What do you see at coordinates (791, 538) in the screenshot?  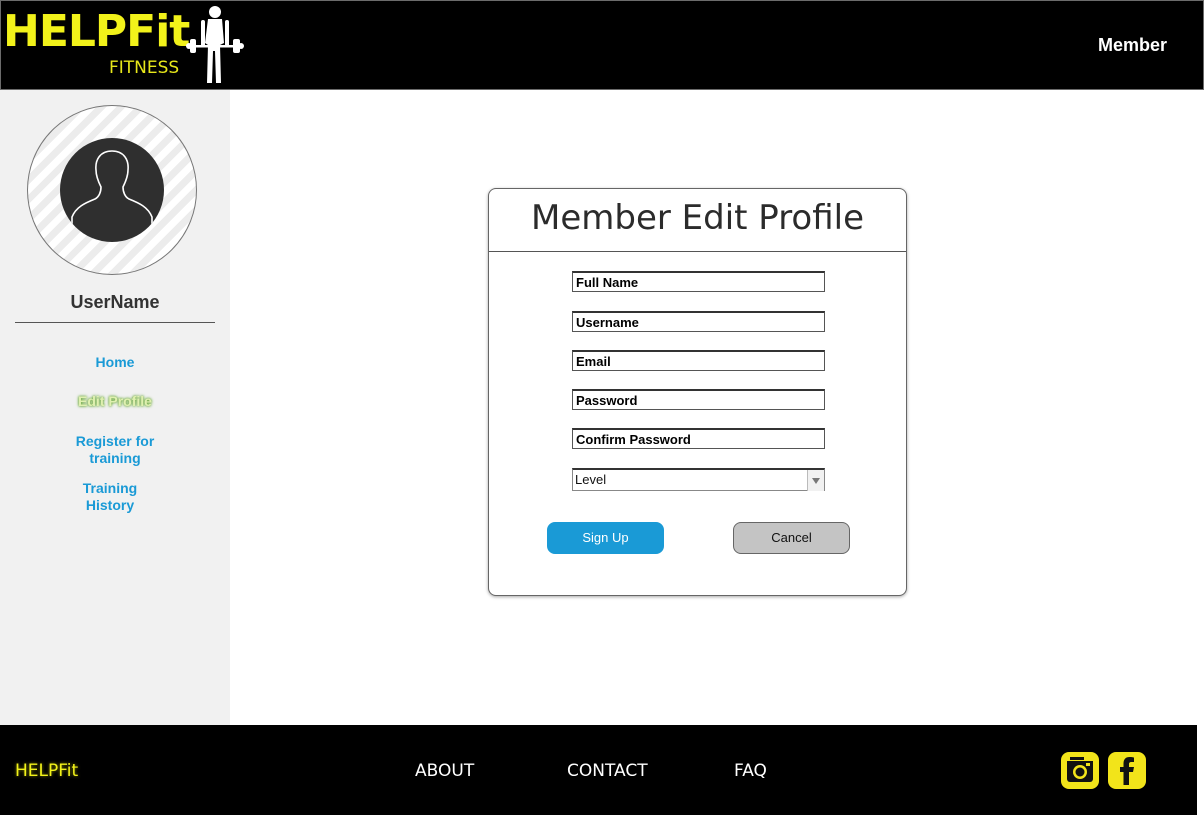 I see `cancel-button: Cancel` at bounding box center [791, 538].